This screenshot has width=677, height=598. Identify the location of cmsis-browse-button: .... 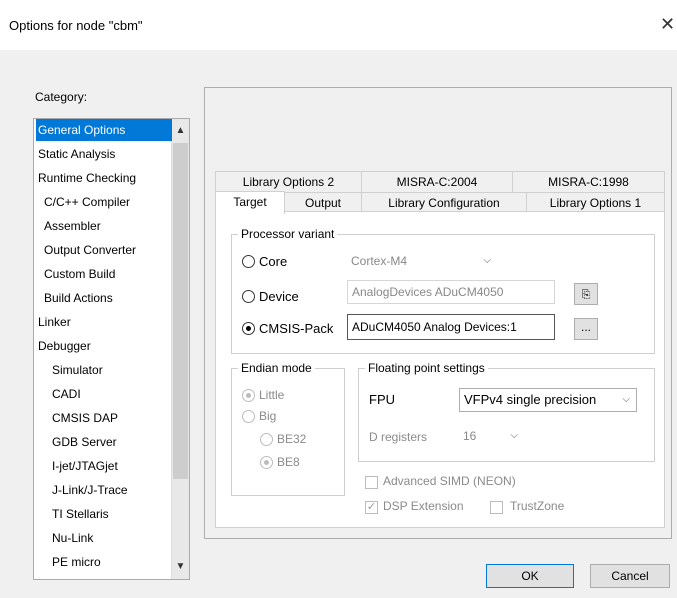
(586, 329).